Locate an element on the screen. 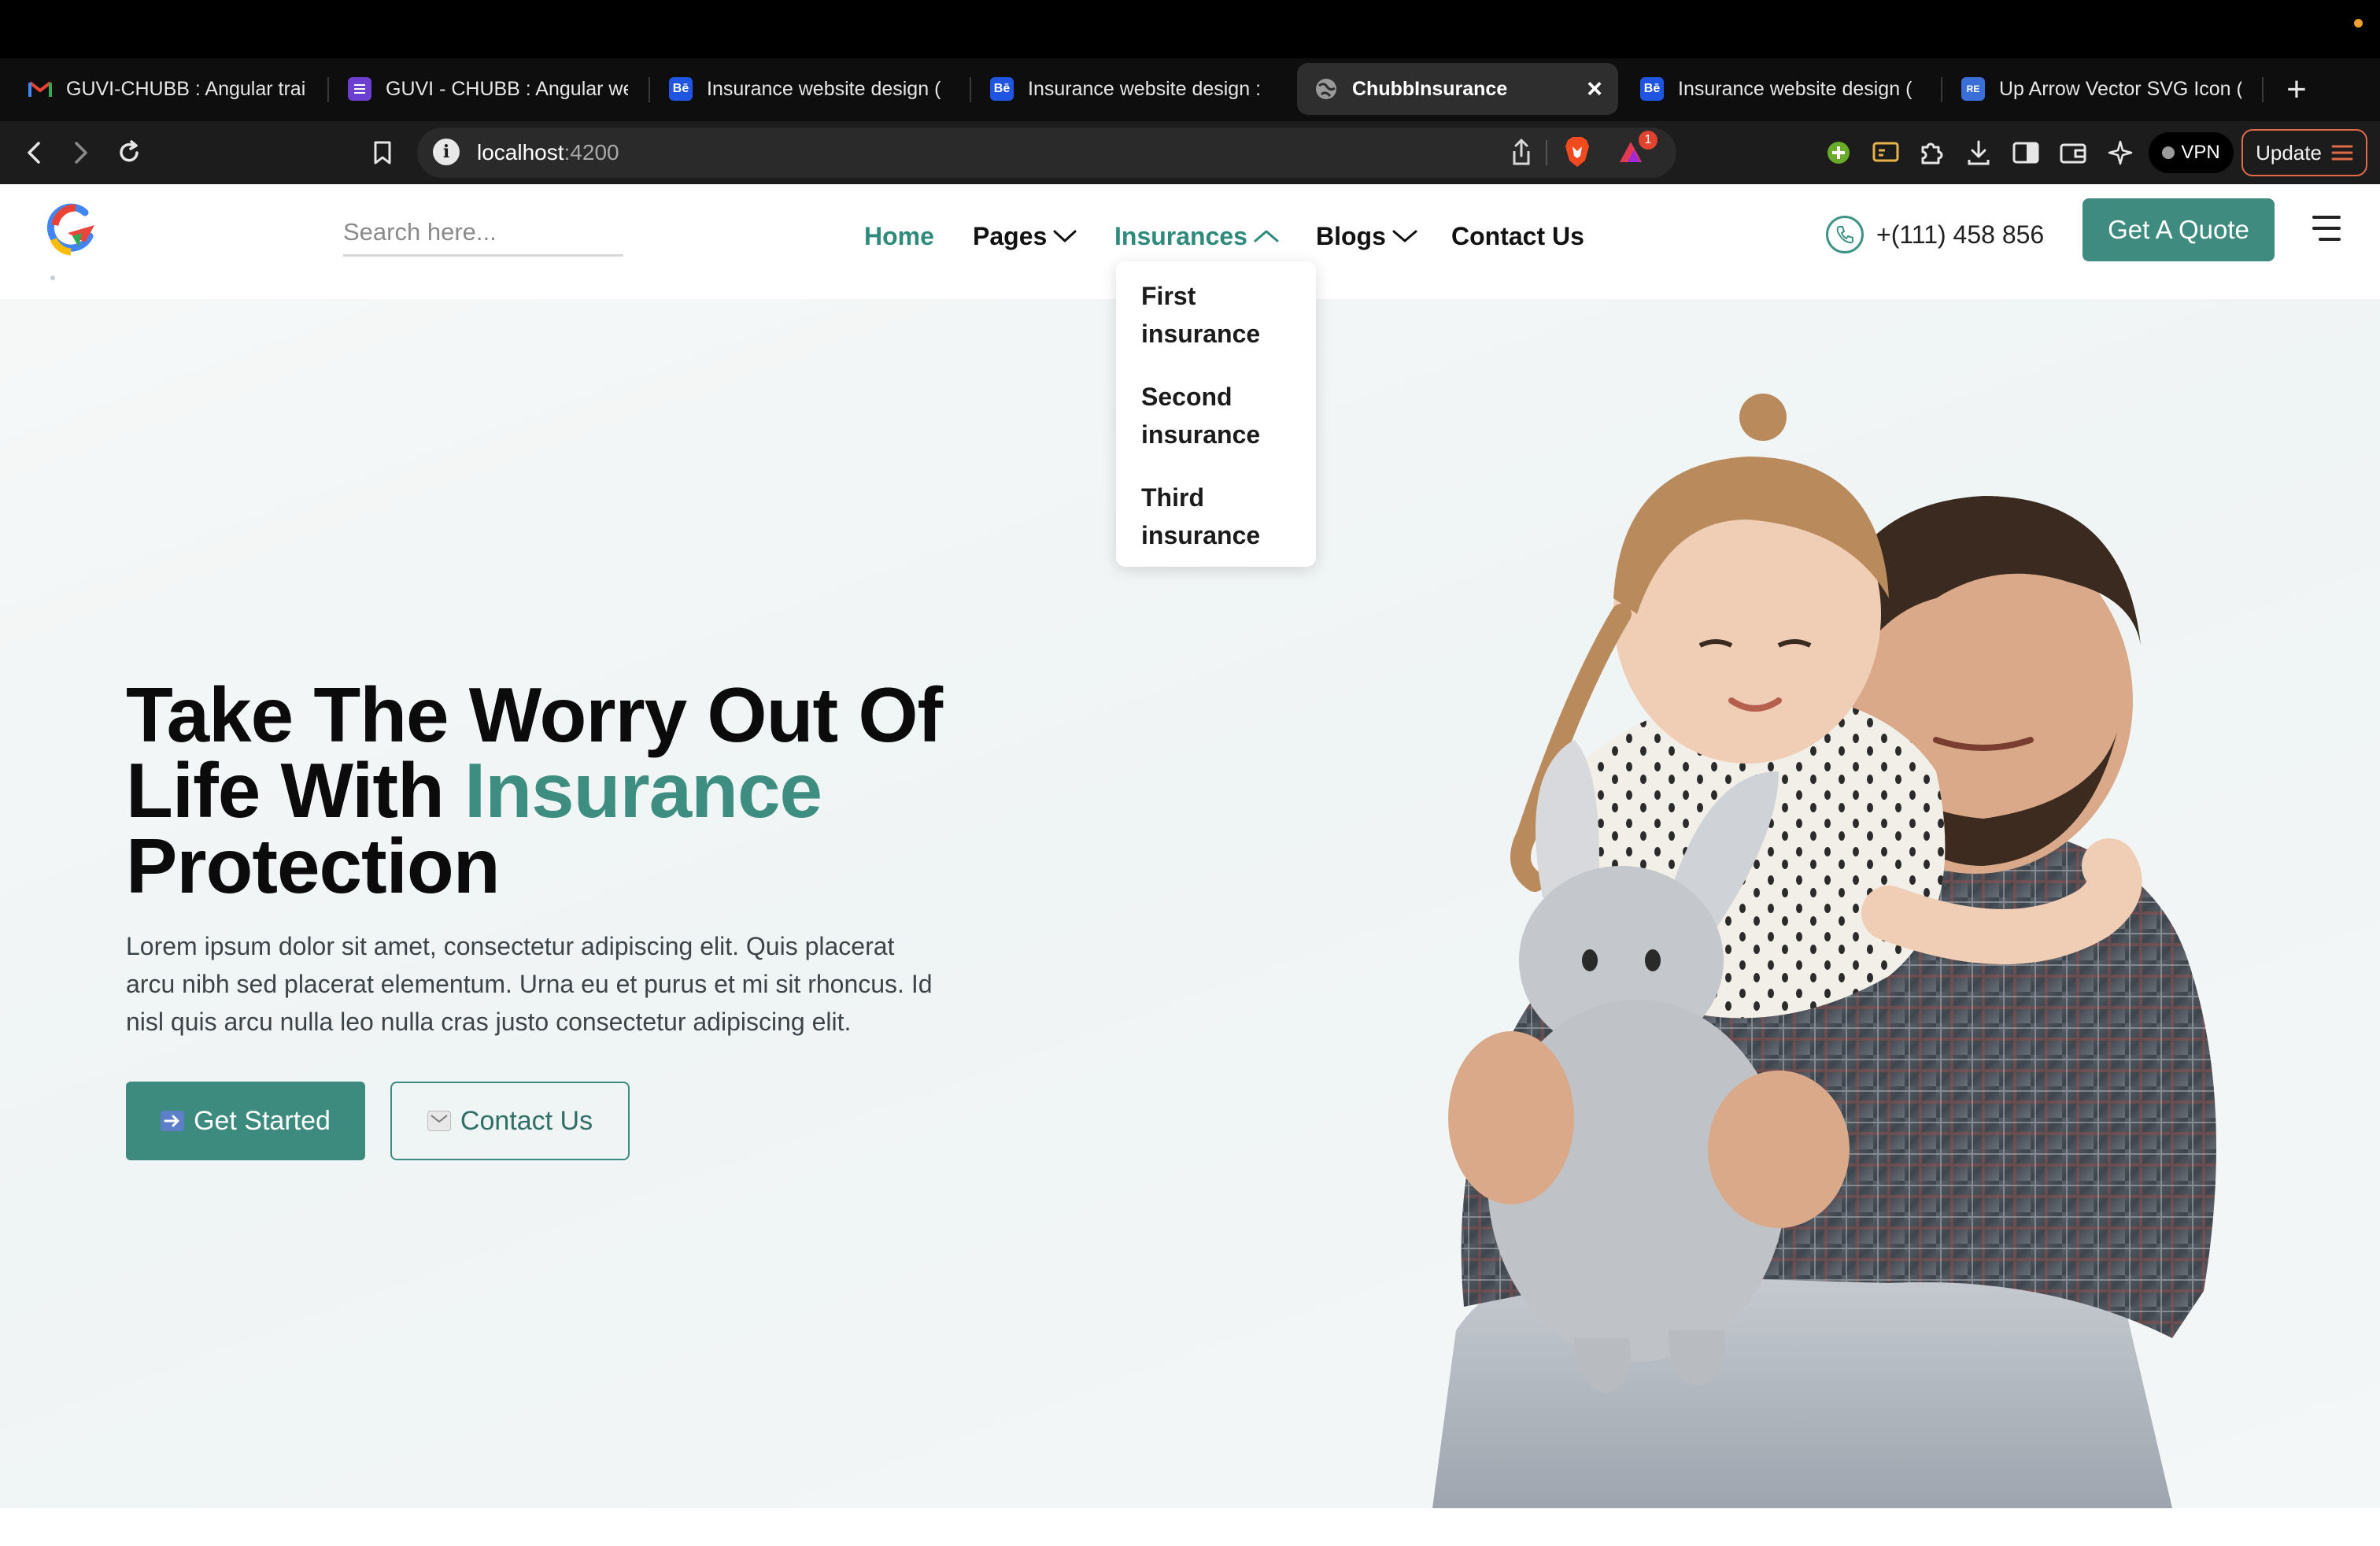  new-tab-button: + is located at coordinates (2297, 89).